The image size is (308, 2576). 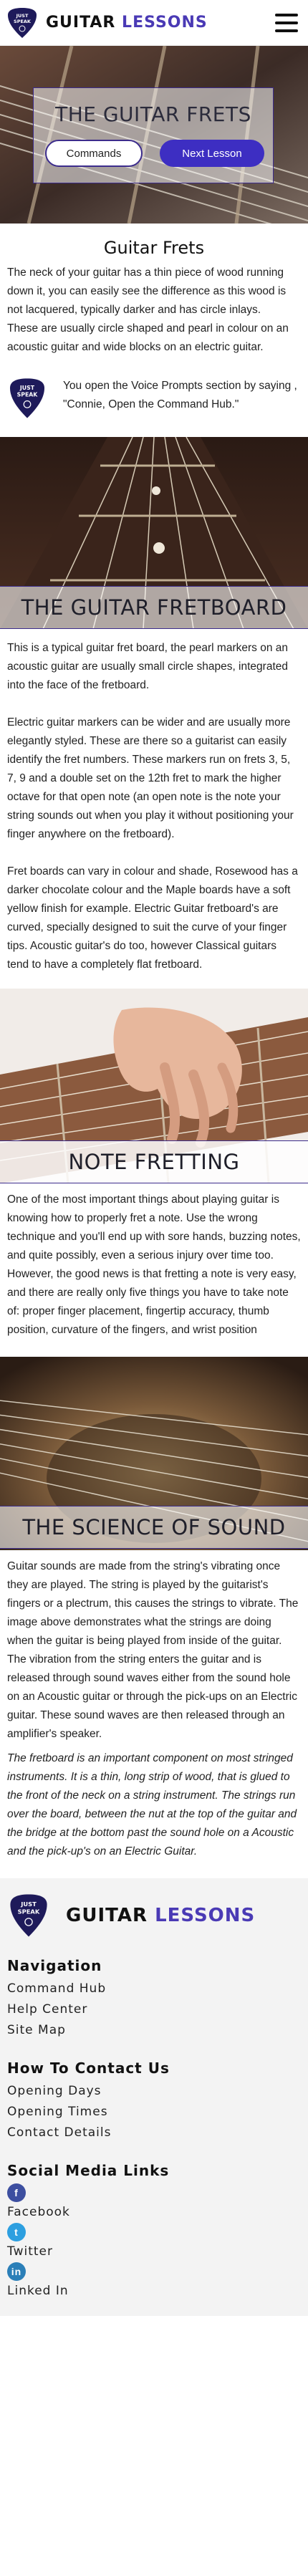 I want to click on brand-title: GUITAR LESSONS, so click(x=127, y=23).